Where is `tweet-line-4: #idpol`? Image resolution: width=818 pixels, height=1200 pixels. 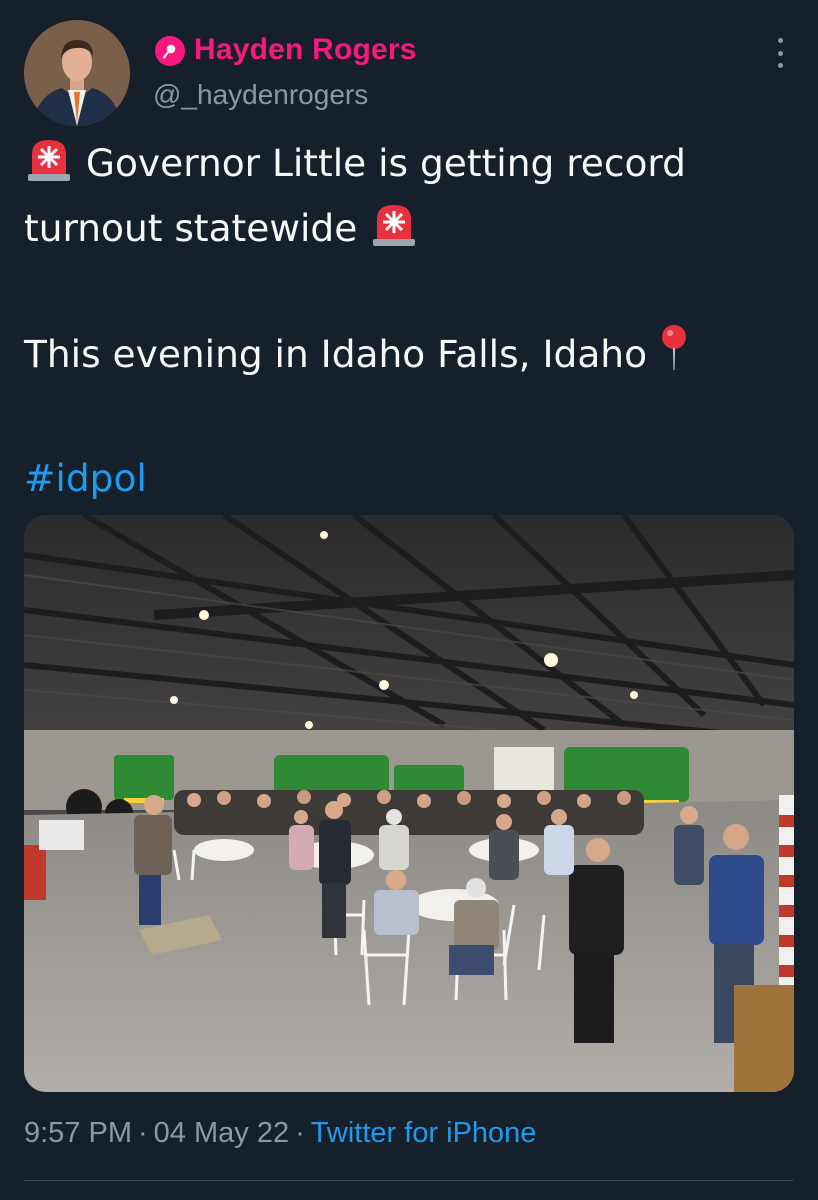
tweet-line-4: #idpol is located at coordinates (409, 478).